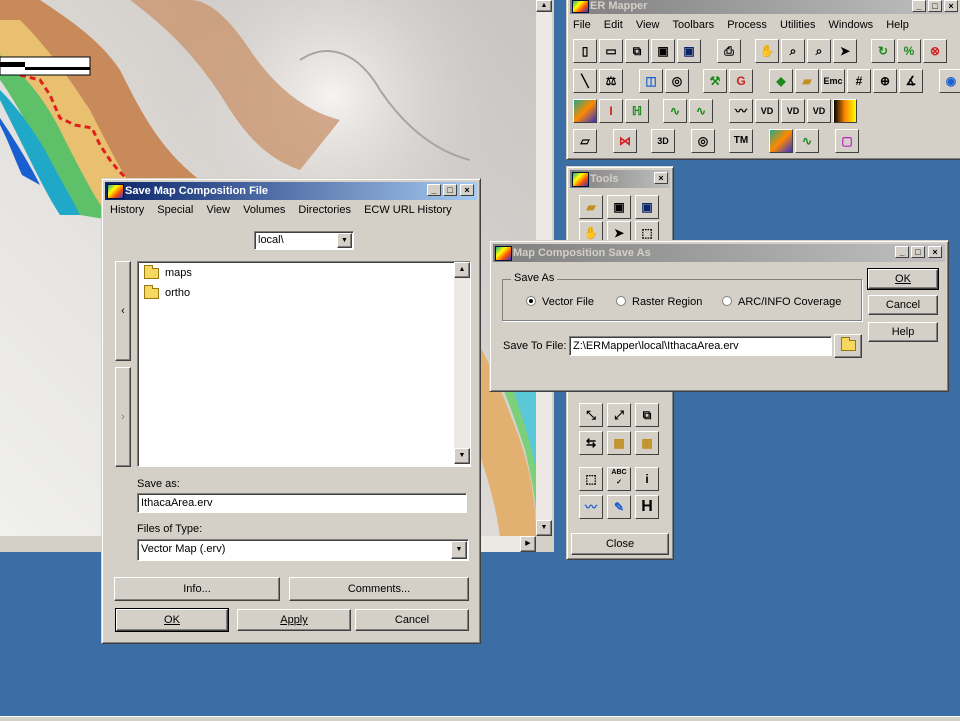 This screenshot has width=960, height=721. Describe the element at coordinates (677, 81) in the screenshot. I see `fingerprint-icon: ◎` at that location.